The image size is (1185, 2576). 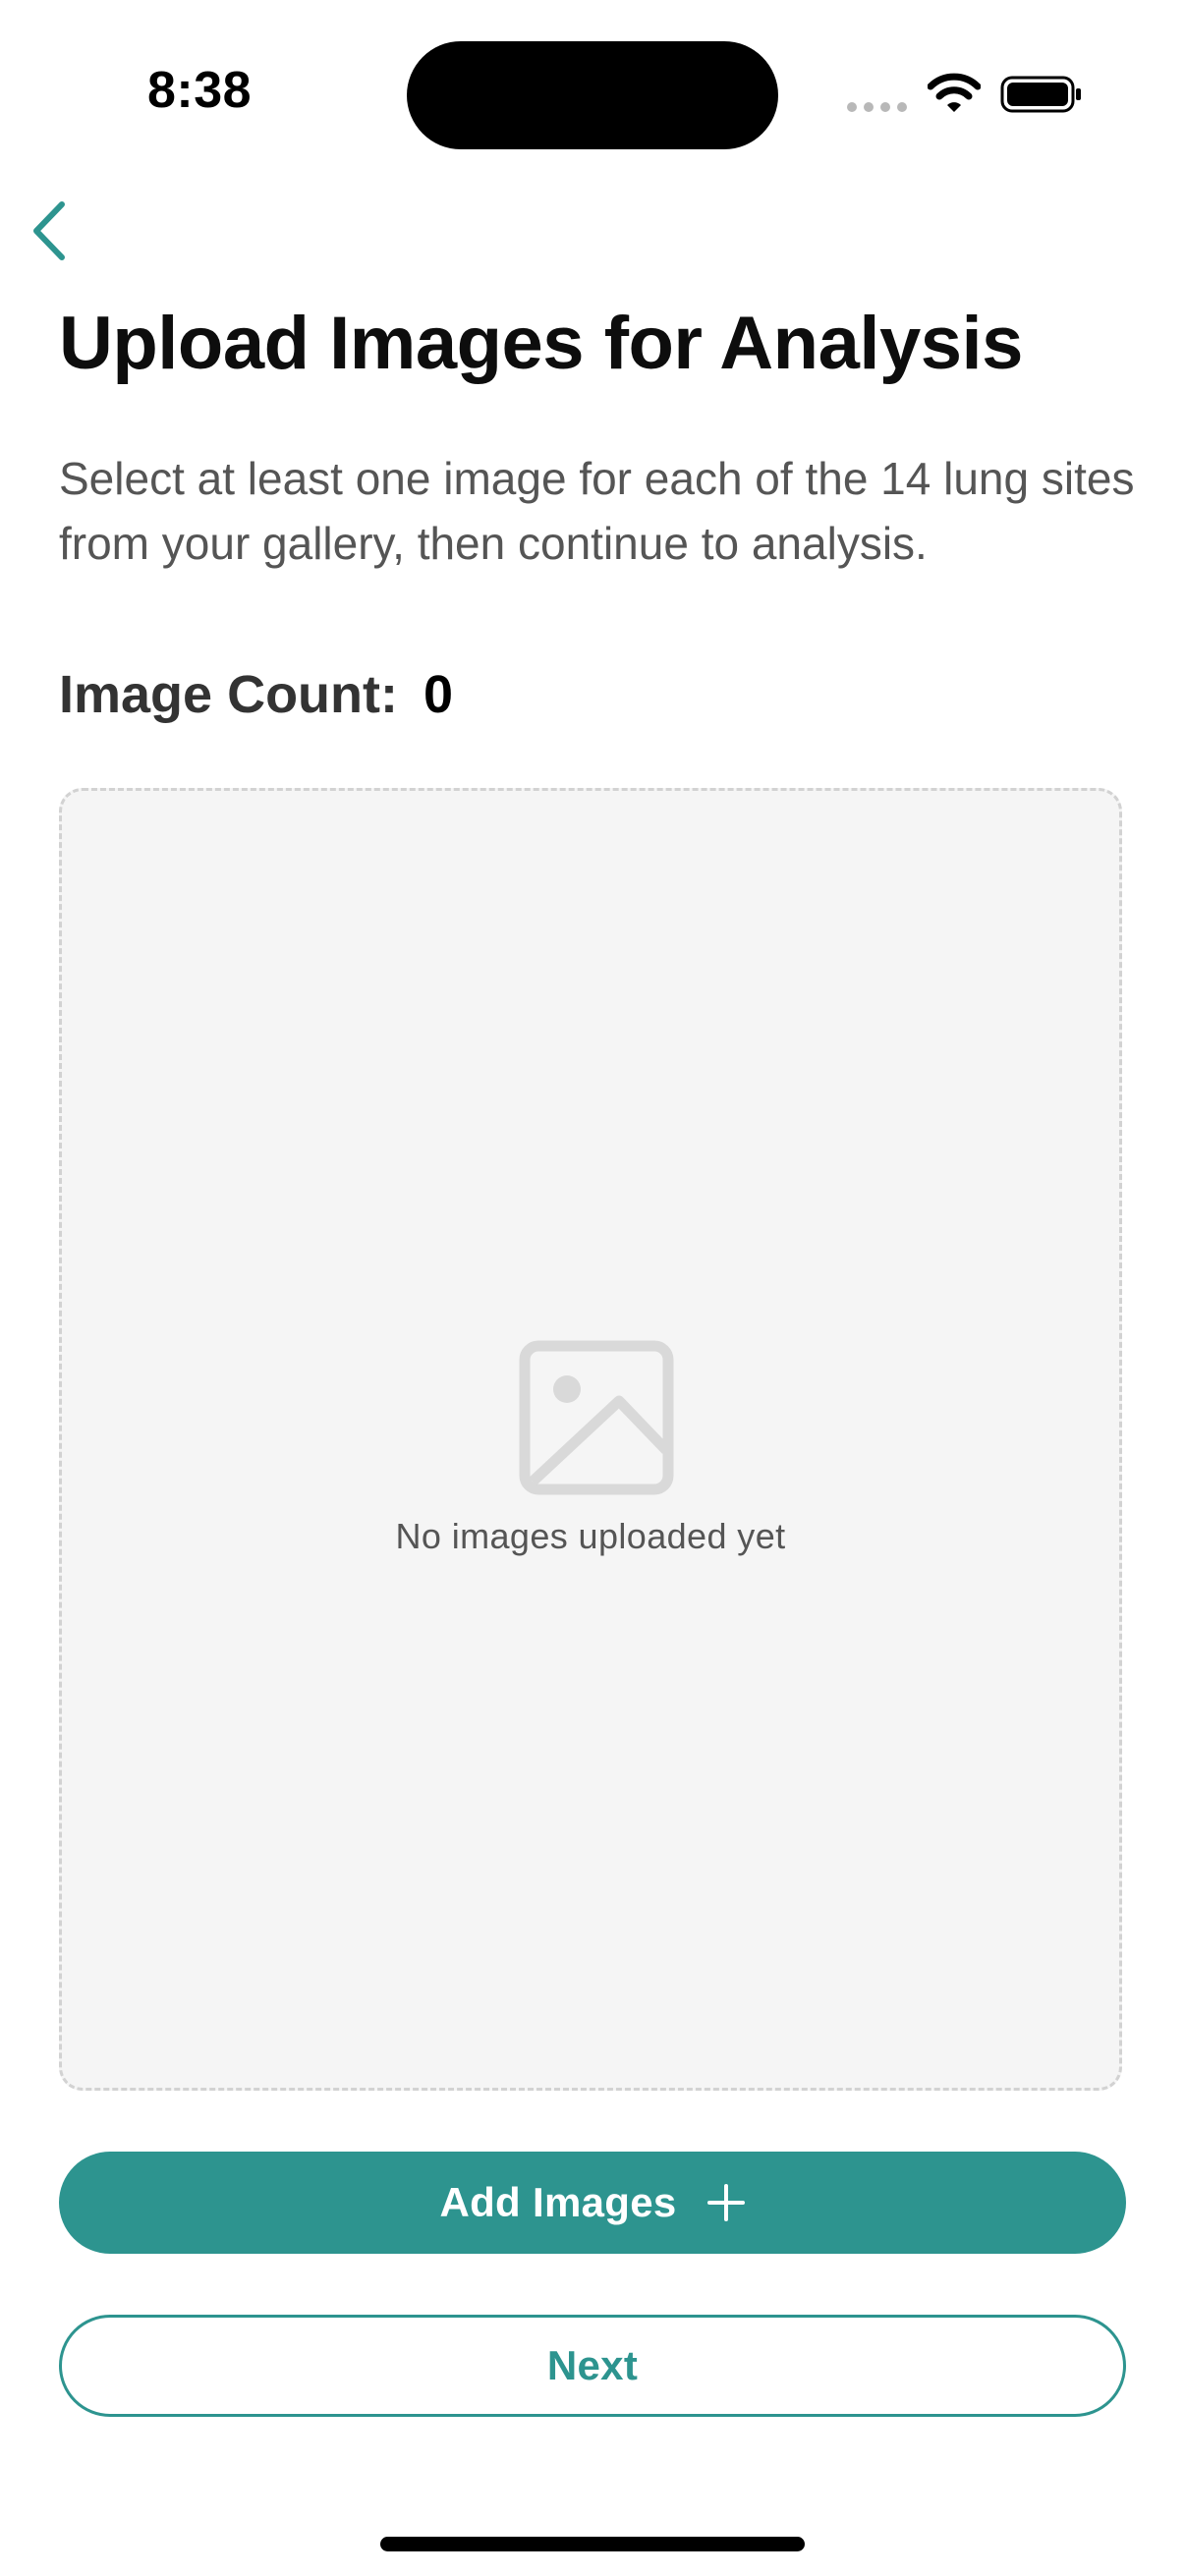 What do you see at coordinates (592, 2544) in the screenshot?
I see `home-indicator` at bounding box center [592, 2544].